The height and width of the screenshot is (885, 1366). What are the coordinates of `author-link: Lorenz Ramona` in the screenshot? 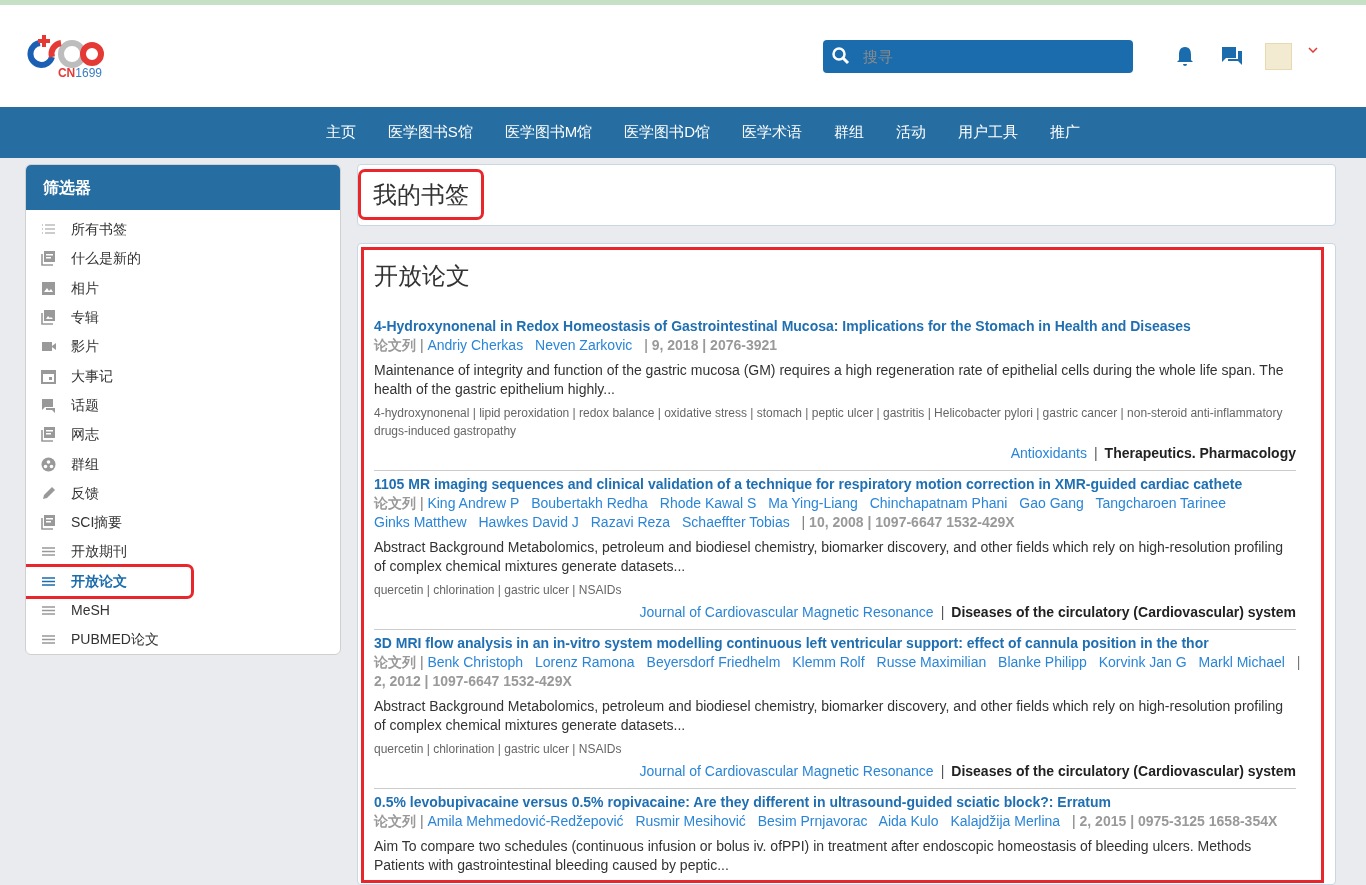 It's located at (585, 661).